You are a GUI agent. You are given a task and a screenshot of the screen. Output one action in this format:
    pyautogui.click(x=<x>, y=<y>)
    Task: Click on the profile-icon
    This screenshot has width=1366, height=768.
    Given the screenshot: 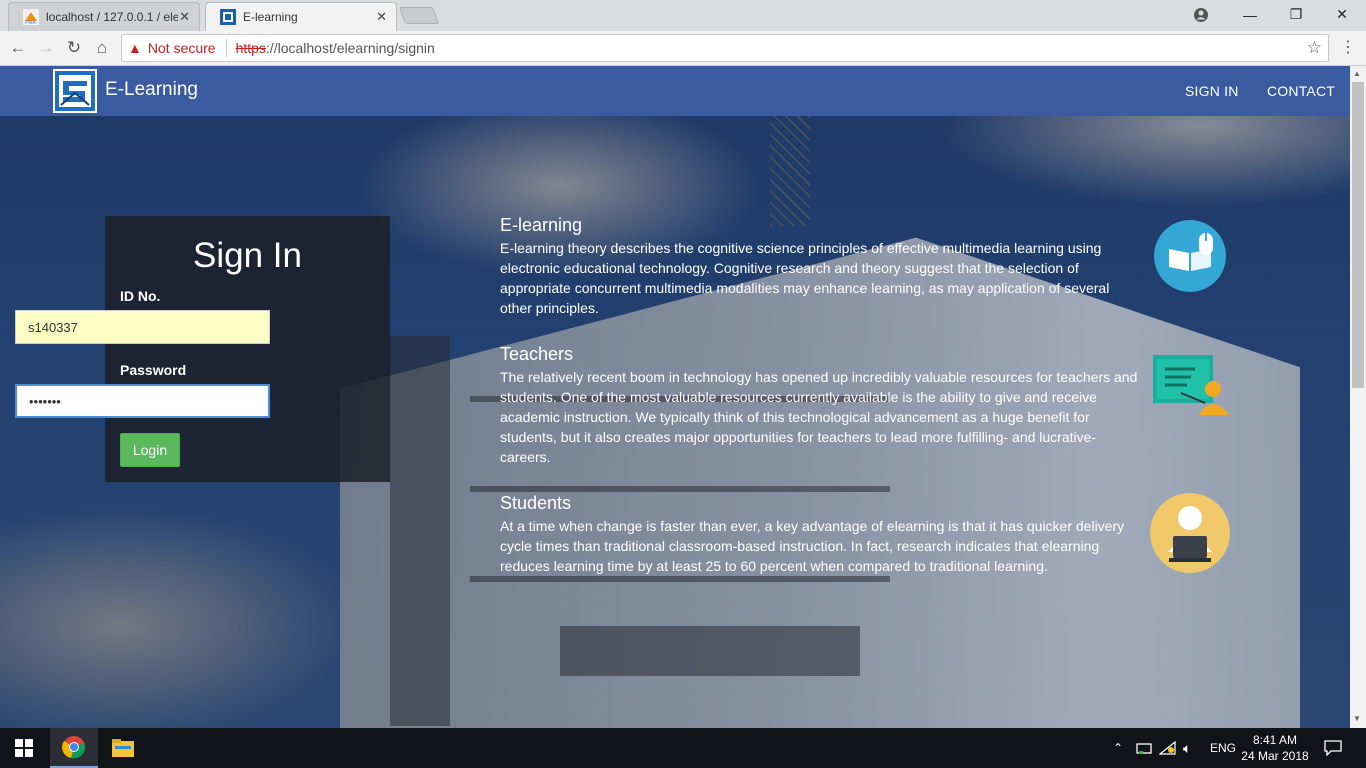 What is the action you would take?
    pyautogui.click(x=1201, y=14)
    